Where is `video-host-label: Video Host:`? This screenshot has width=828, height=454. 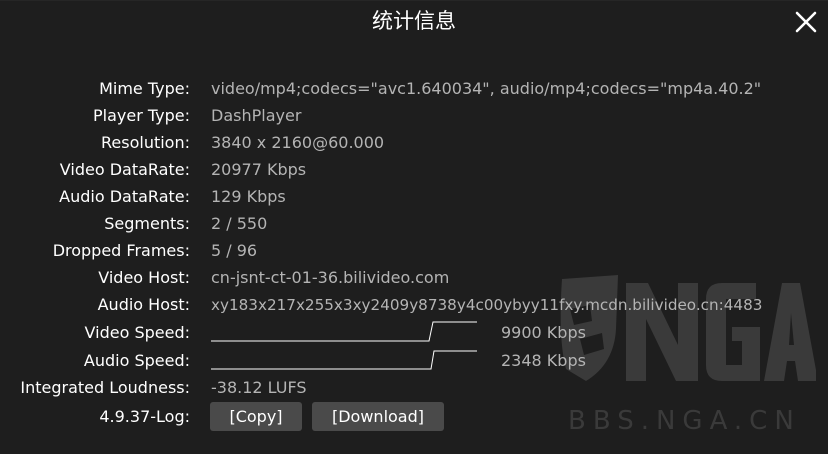
video-host-label: Video Host: is located at coordinates (144, 277).